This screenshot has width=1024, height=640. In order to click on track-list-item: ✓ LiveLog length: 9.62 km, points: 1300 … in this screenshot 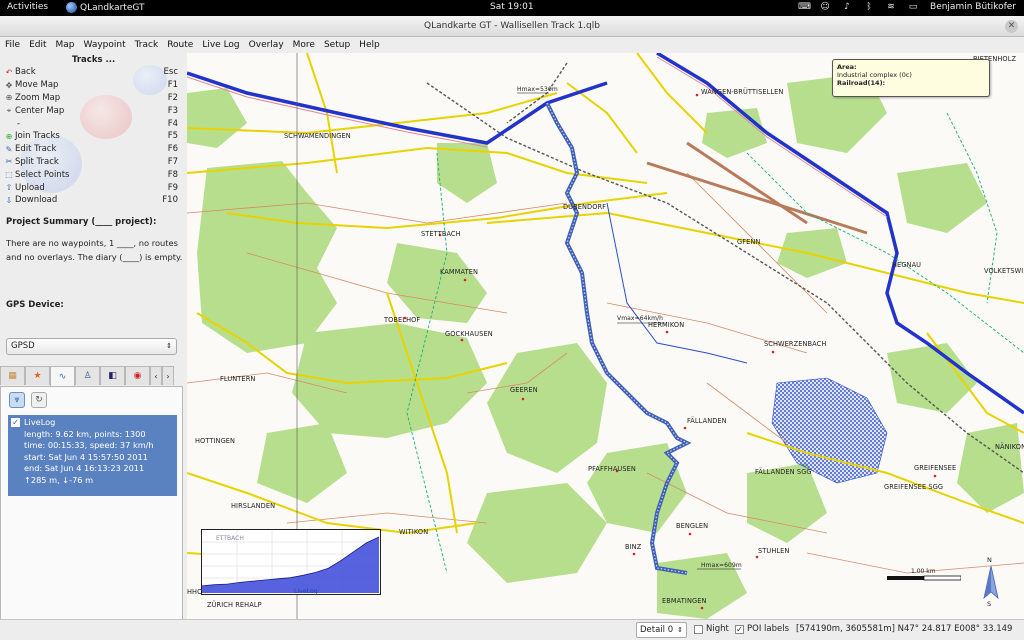, I will do `click(92, 455)`.